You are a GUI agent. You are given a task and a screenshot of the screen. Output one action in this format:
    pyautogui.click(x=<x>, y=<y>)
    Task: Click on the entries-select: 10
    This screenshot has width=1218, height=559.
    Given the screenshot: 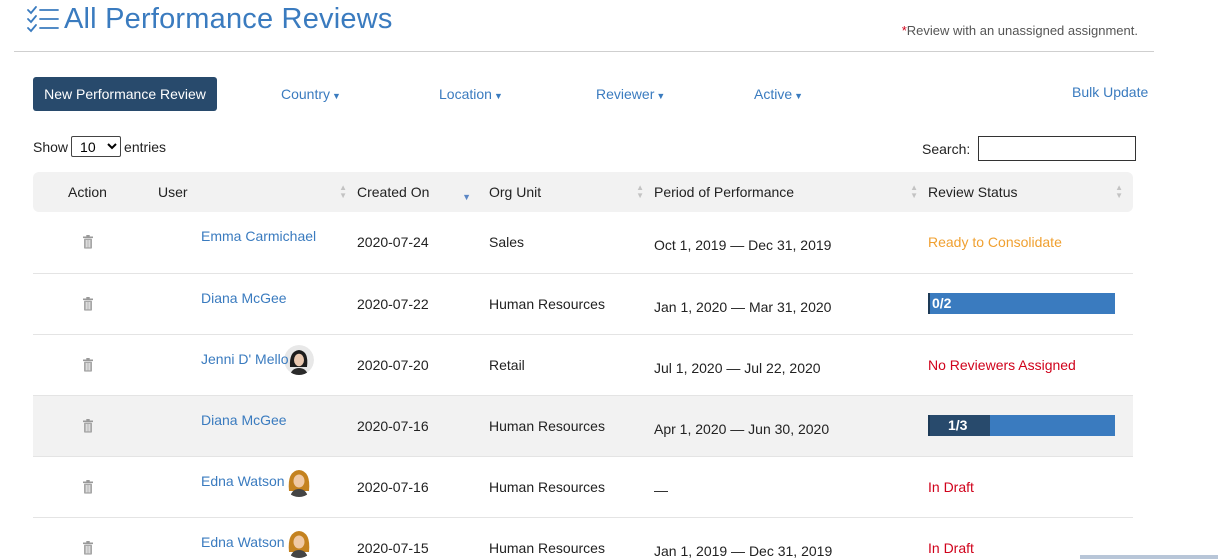 What is the action you would take?
    pyautogui.click(x=96, y=146)
    